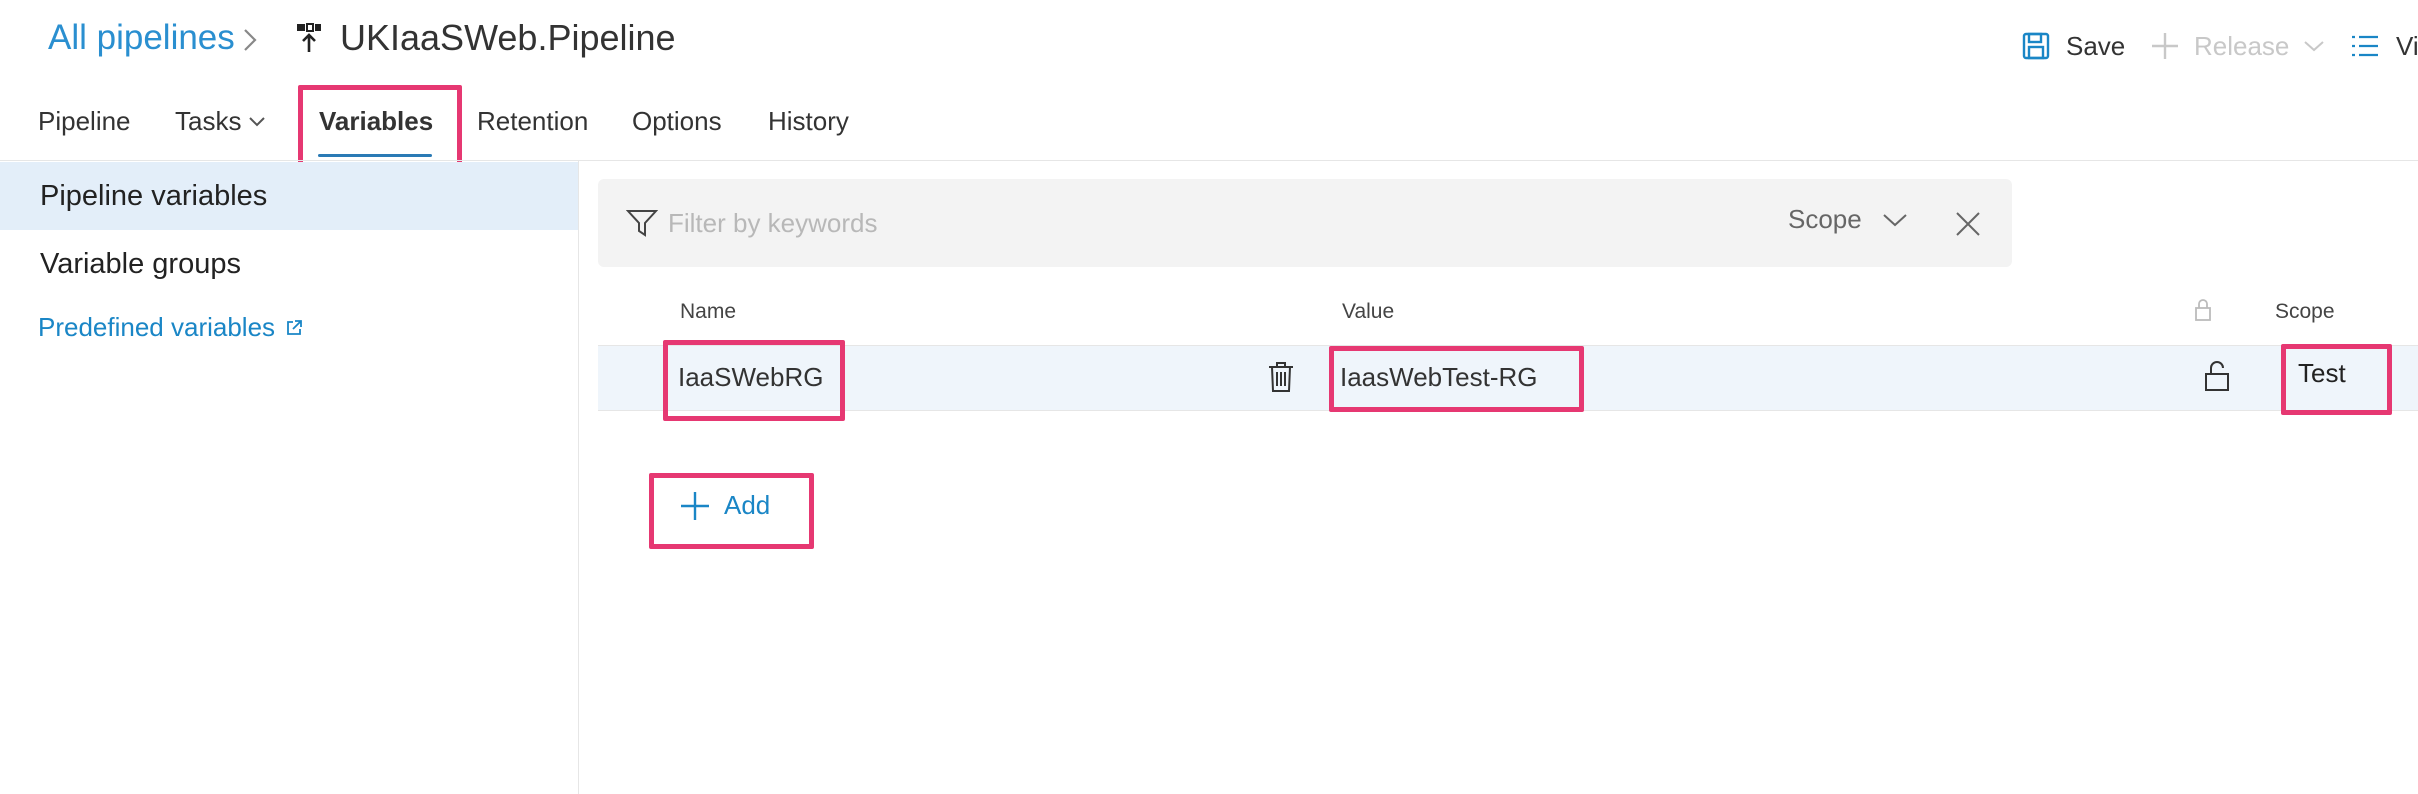 The image size is (2418, 794). I want to click on tab-tasks: Tasks, so click(208, 121).